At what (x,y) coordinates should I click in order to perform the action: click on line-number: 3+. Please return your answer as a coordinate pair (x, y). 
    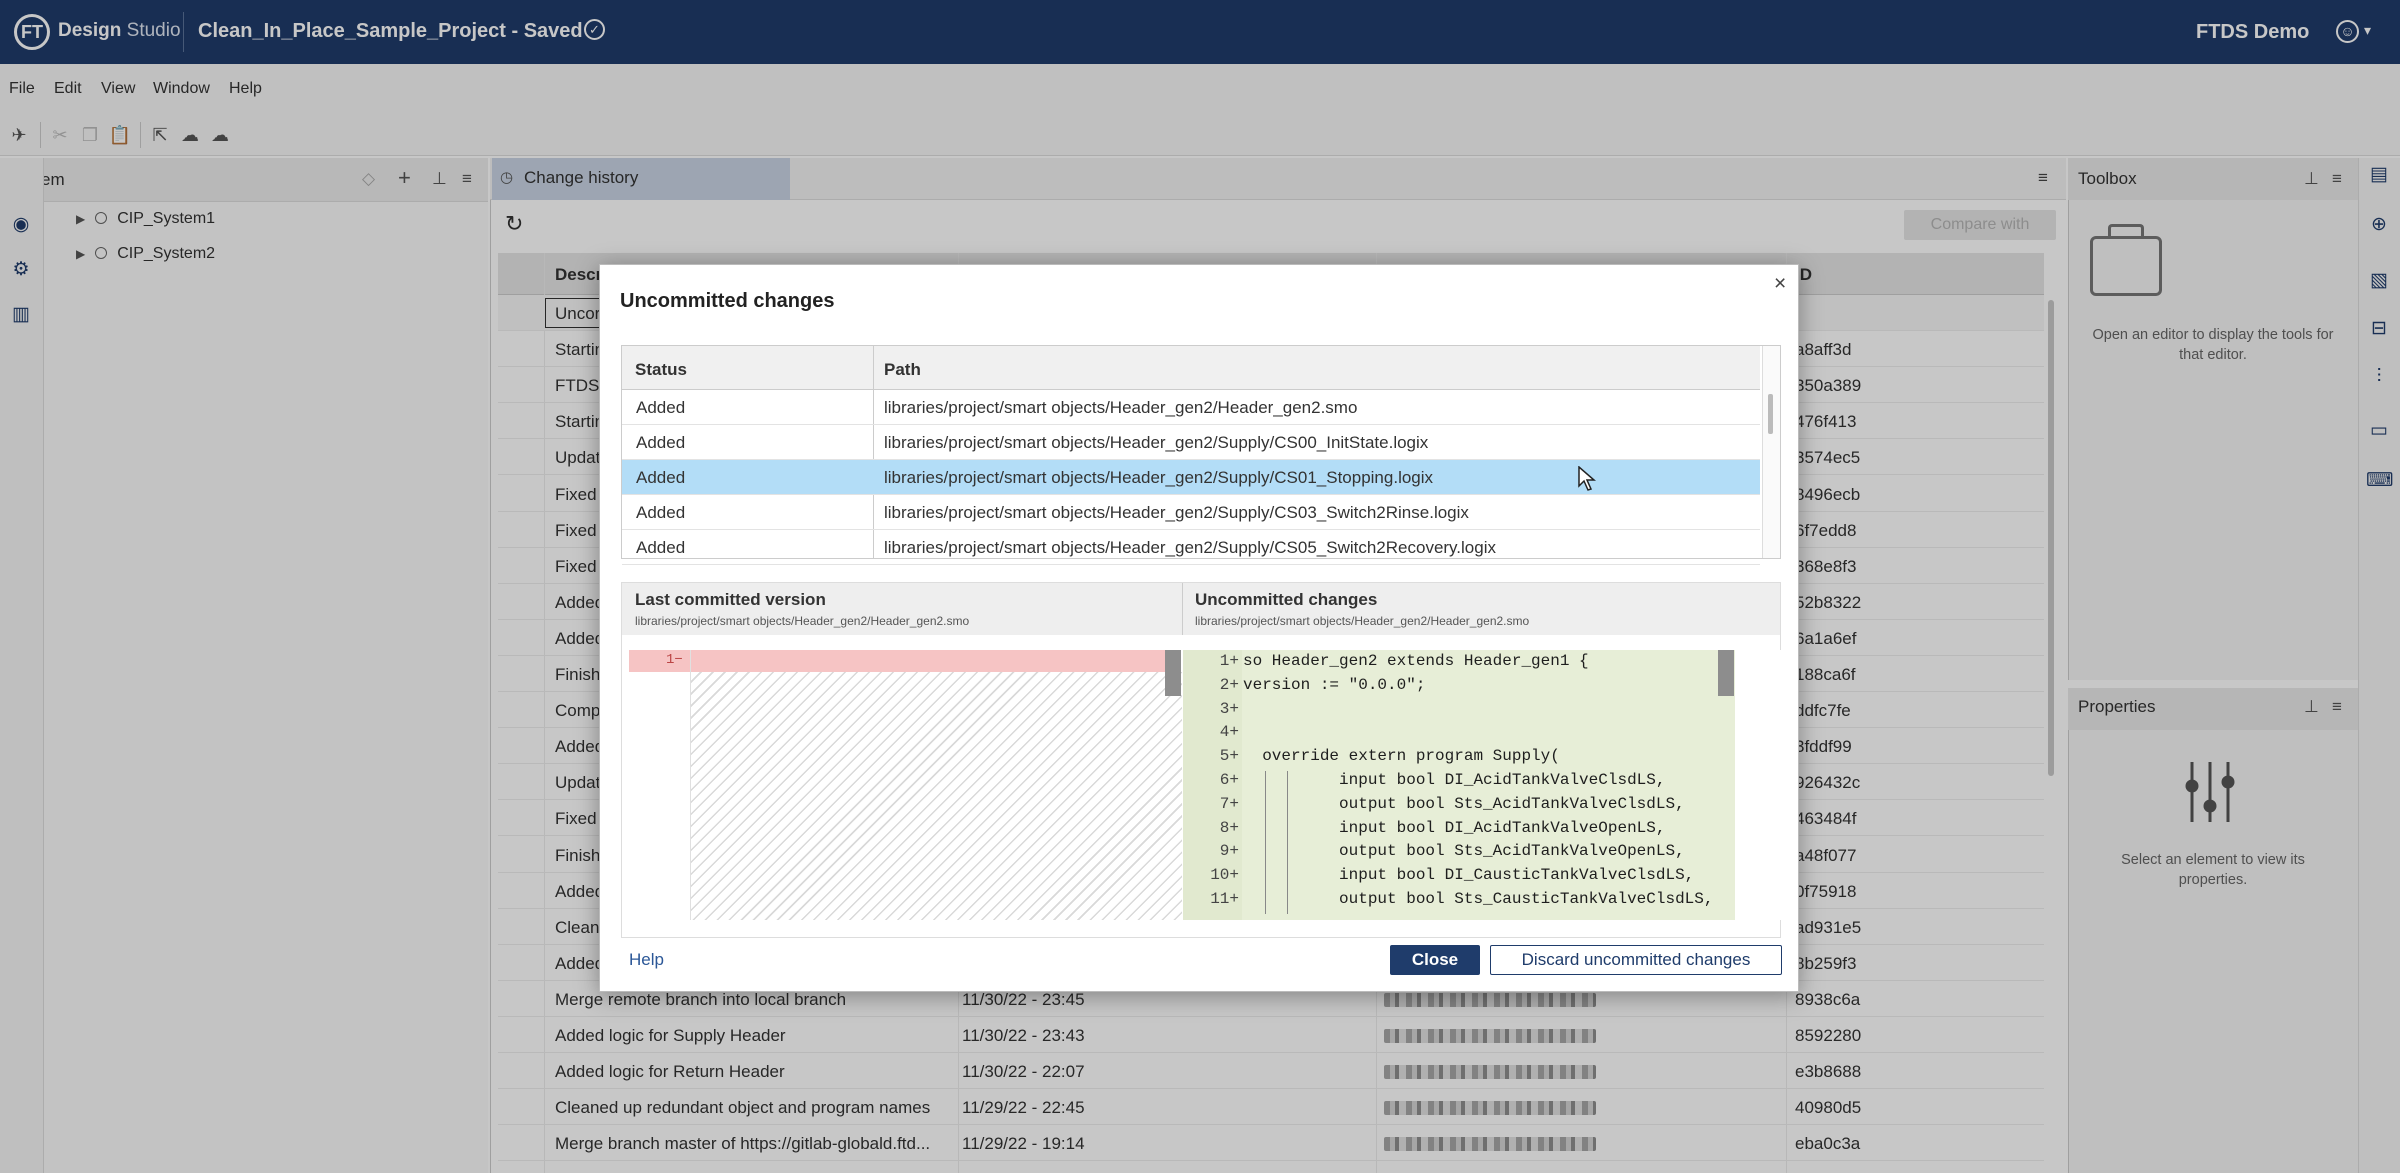
    Looking at the image, I should click on (1229, 708).